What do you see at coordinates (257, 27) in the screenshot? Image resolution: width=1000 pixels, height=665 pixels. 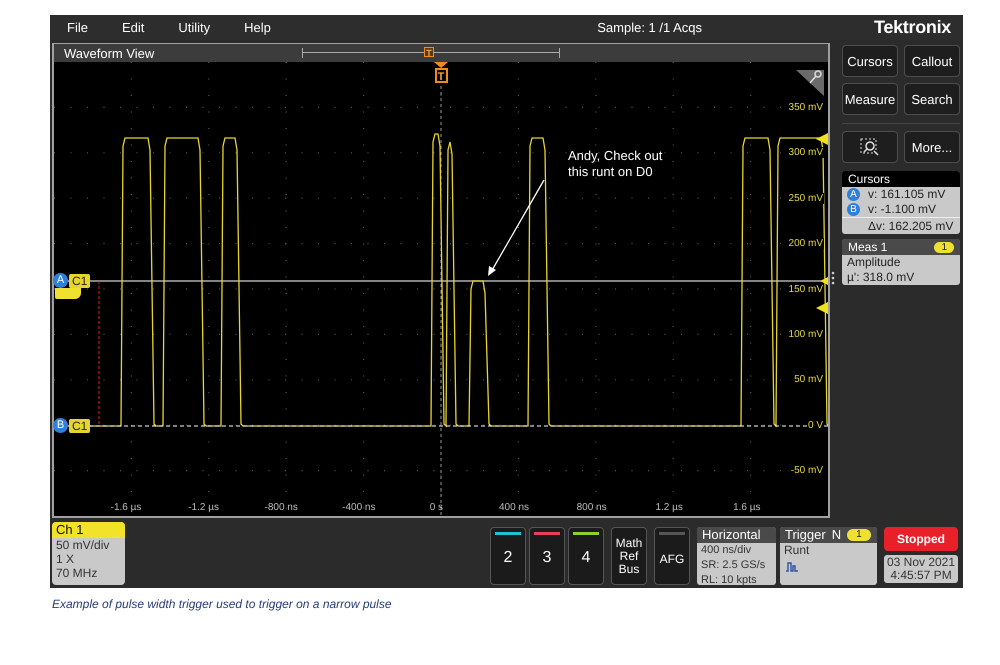 I see `menu-item: Help` at bounding box center [257, 27].